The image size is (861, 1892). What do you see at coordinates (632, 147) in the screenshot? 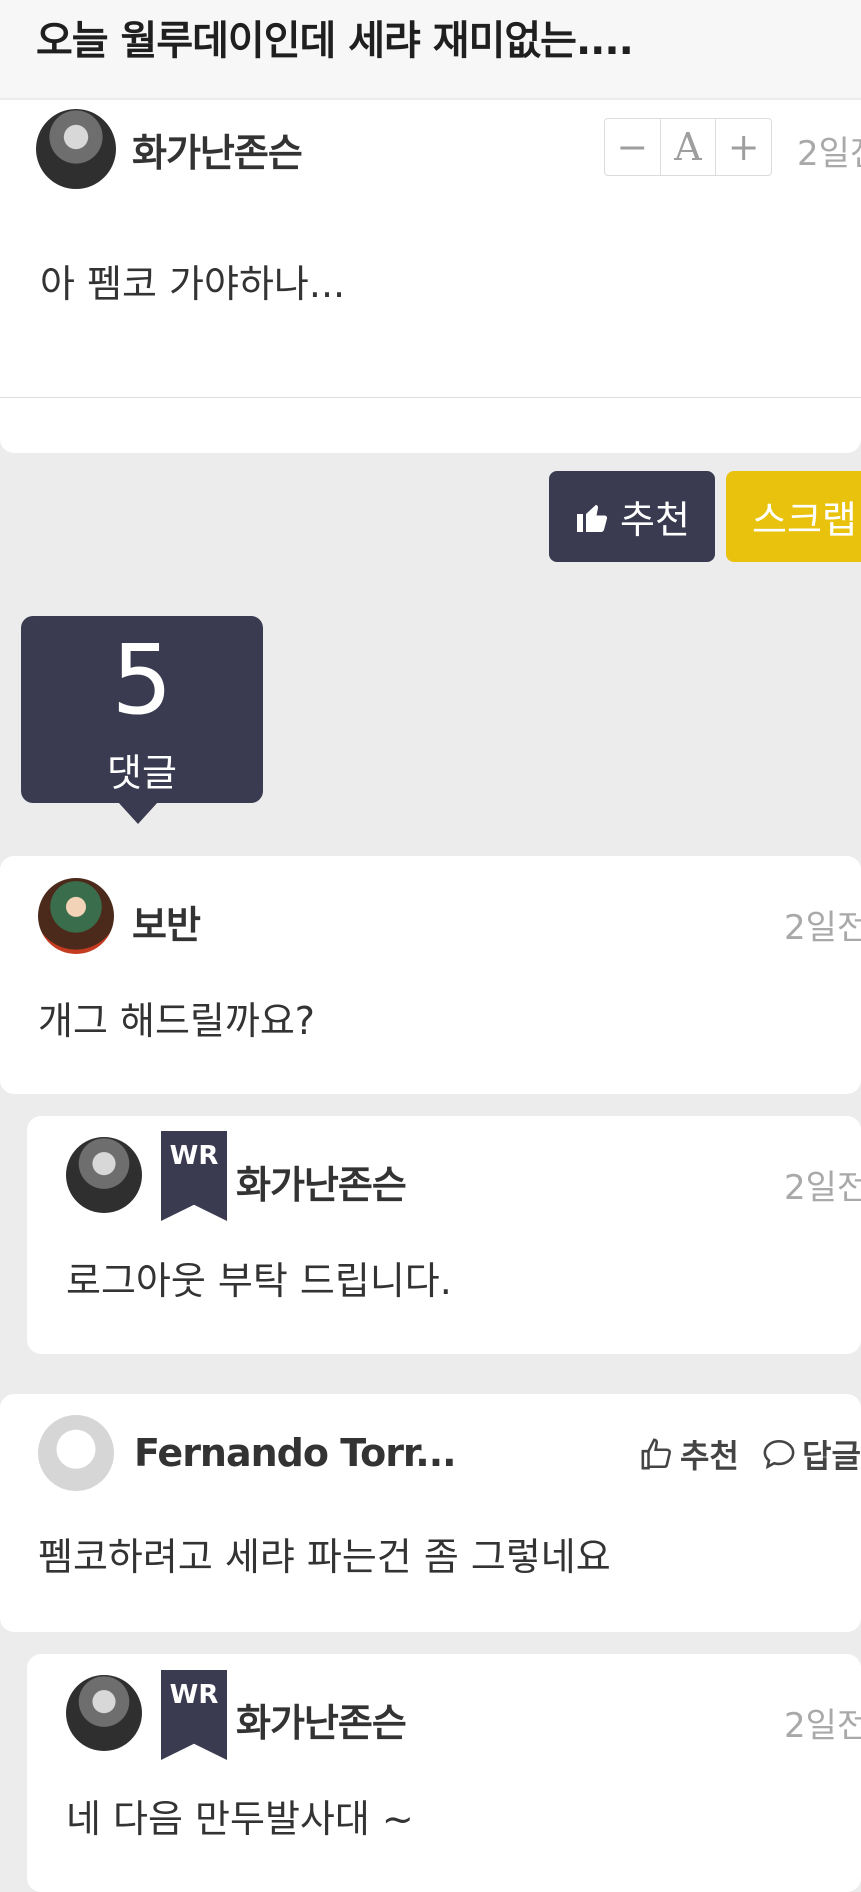
I see `font-decrease-button: −` at bounding box center [632, 147].